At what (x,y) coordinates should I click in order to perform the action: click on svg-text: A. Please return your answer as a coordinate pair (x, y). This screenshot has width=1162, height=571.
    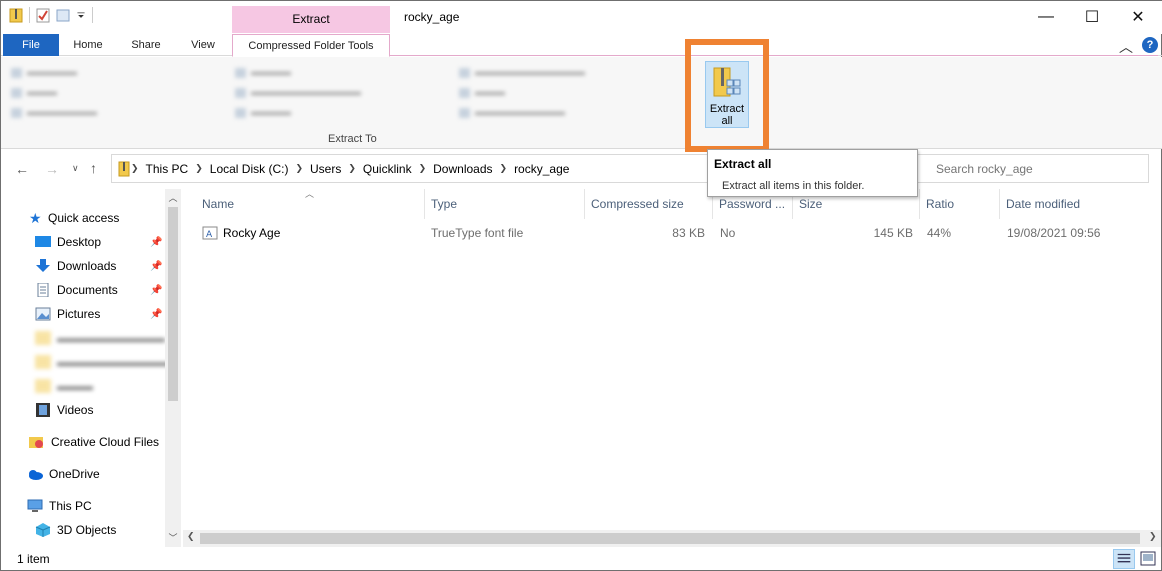
    Looking at the image, I should click on (209, 235).